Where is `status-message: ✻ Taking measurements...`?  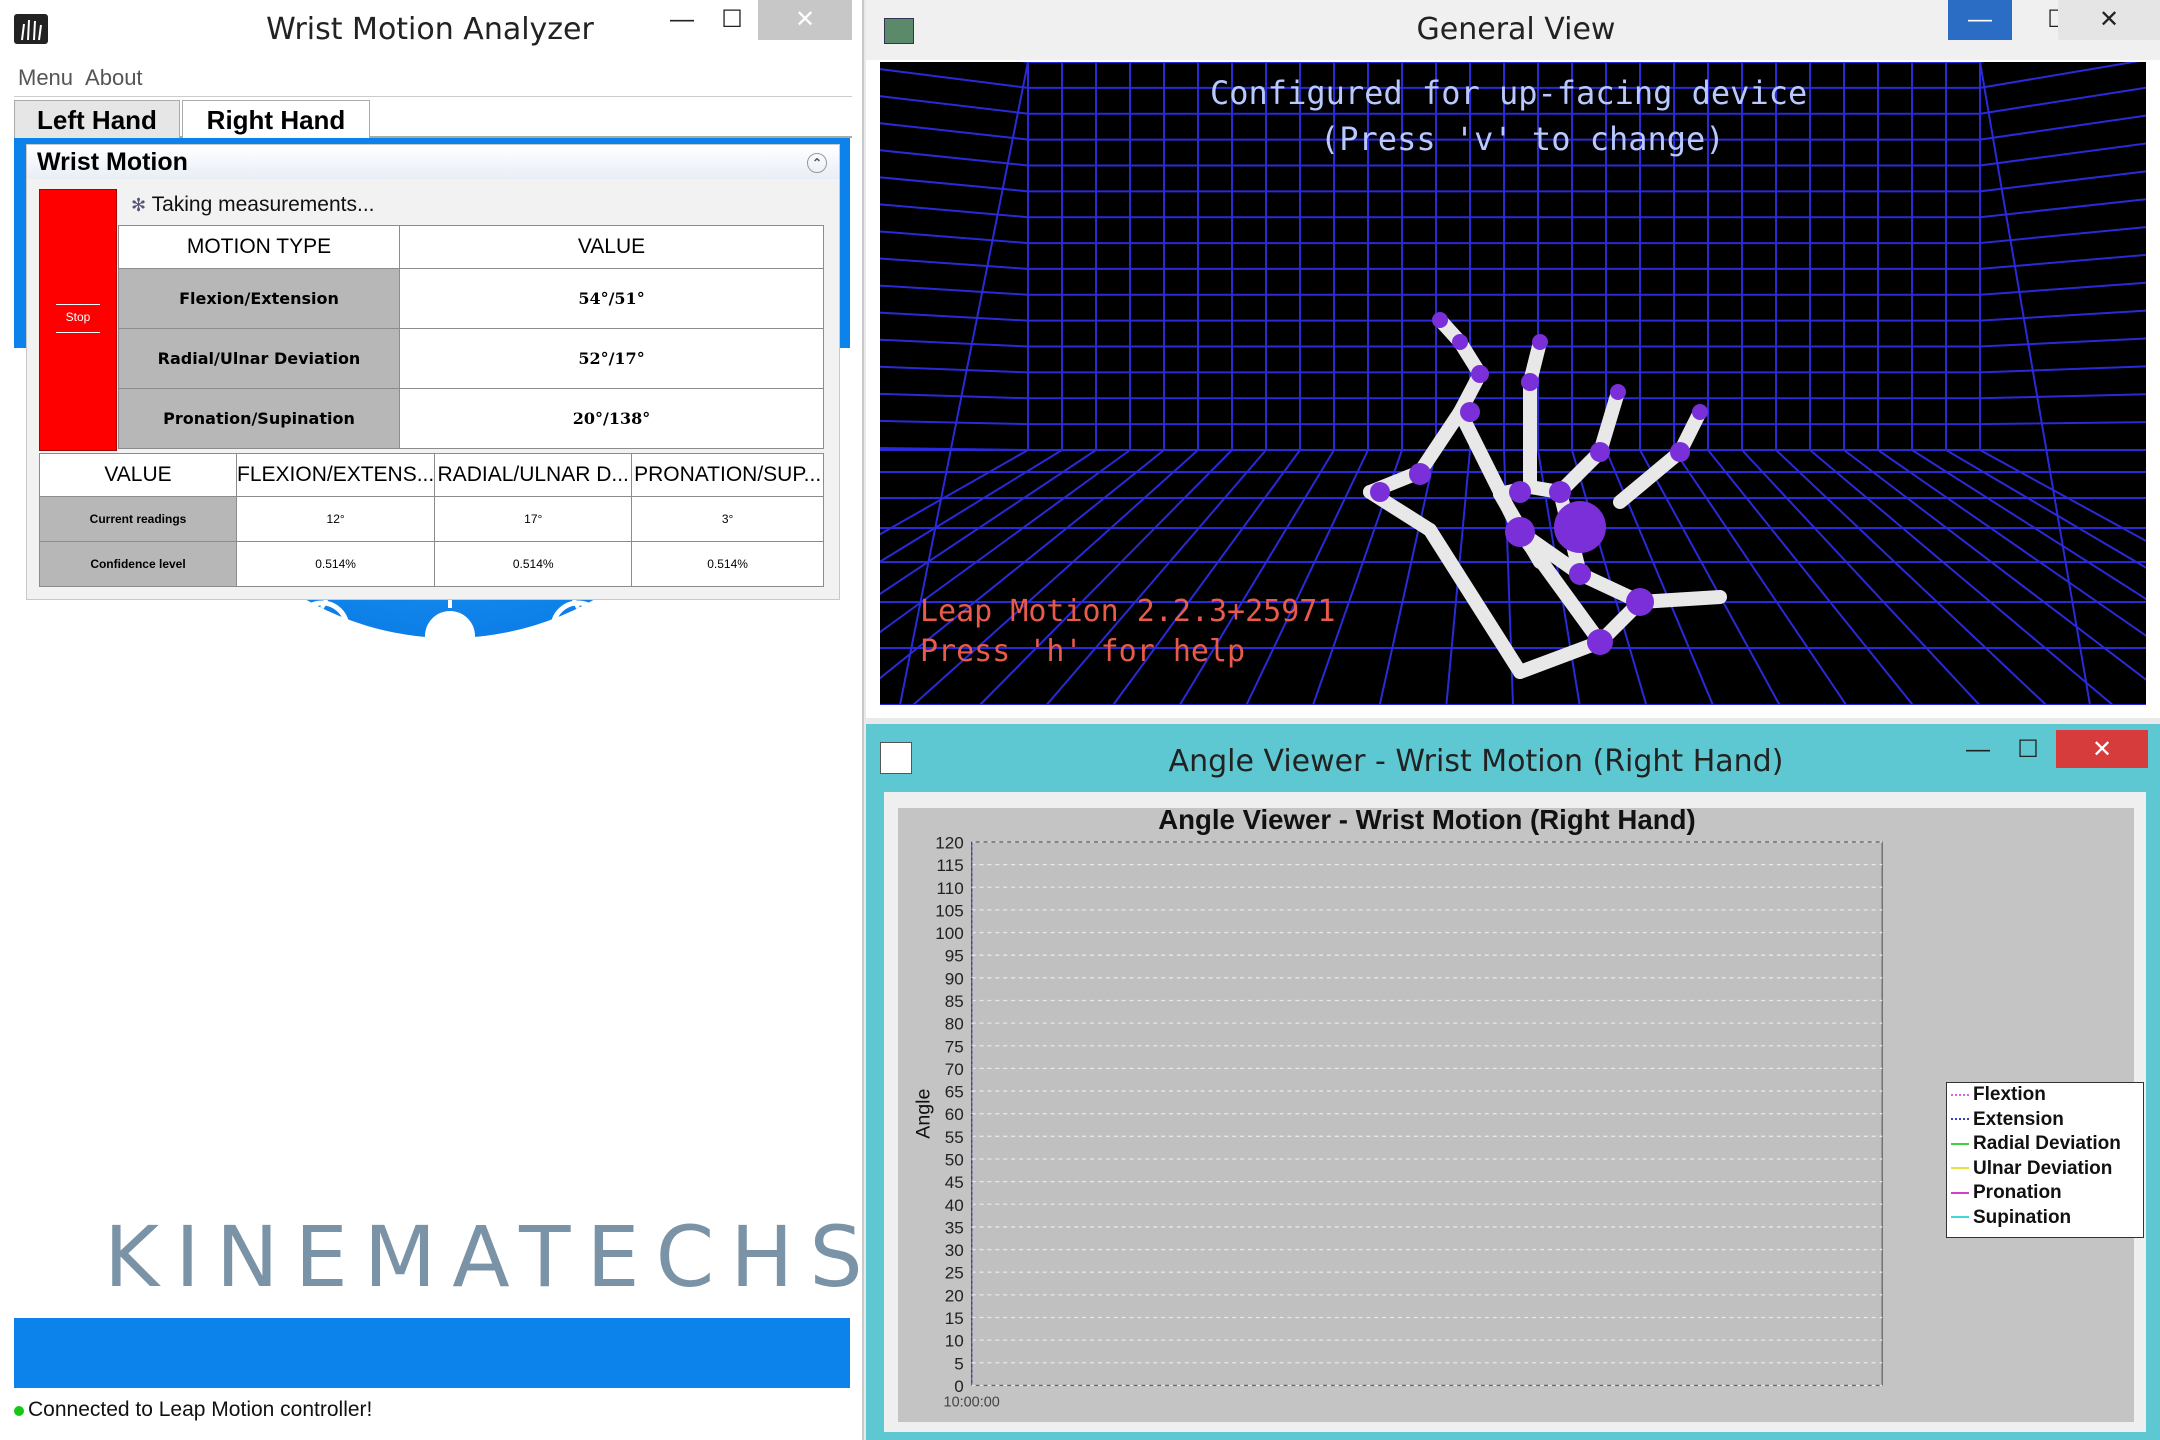 status-message: ✻ Taking measurements... is located at coordinates (253, 205).